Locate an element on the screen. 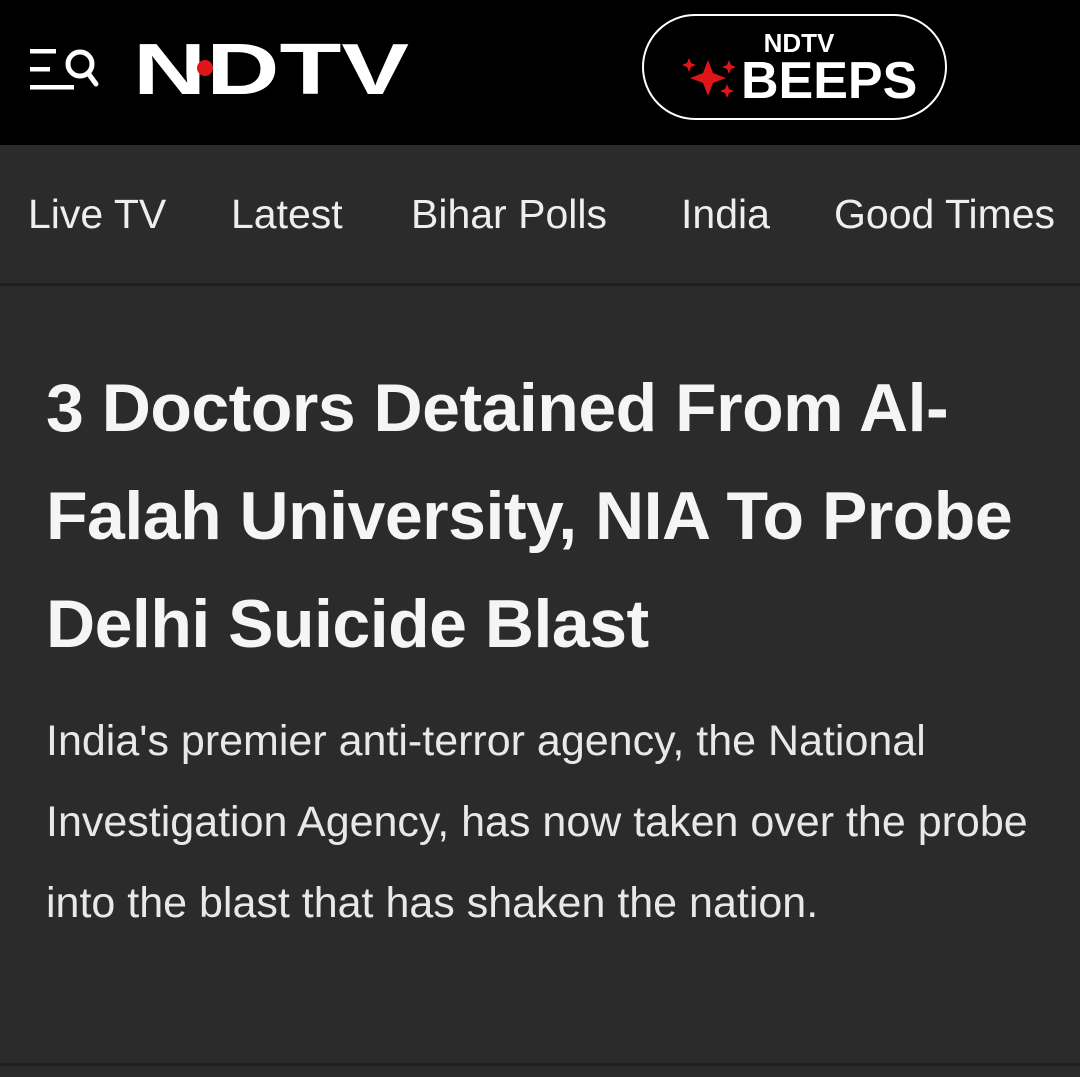 The image size is (1080, 1077). ndtv-logo: NDTV is located at coordinates (273, 70).